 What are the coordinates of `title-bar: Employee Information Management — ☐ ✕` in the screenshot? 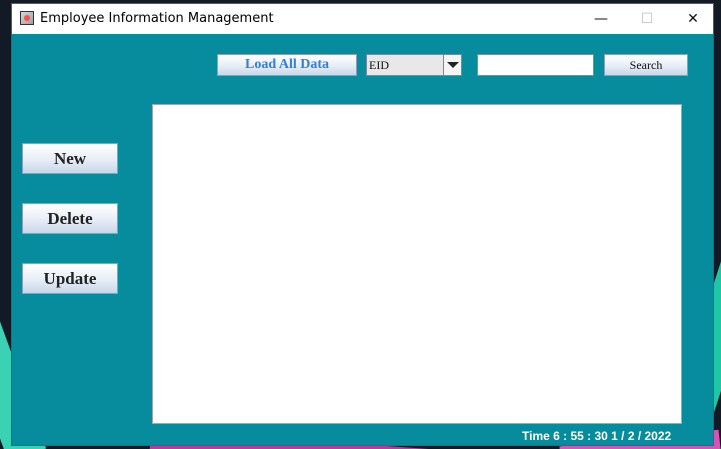 It's located at (362, 19).